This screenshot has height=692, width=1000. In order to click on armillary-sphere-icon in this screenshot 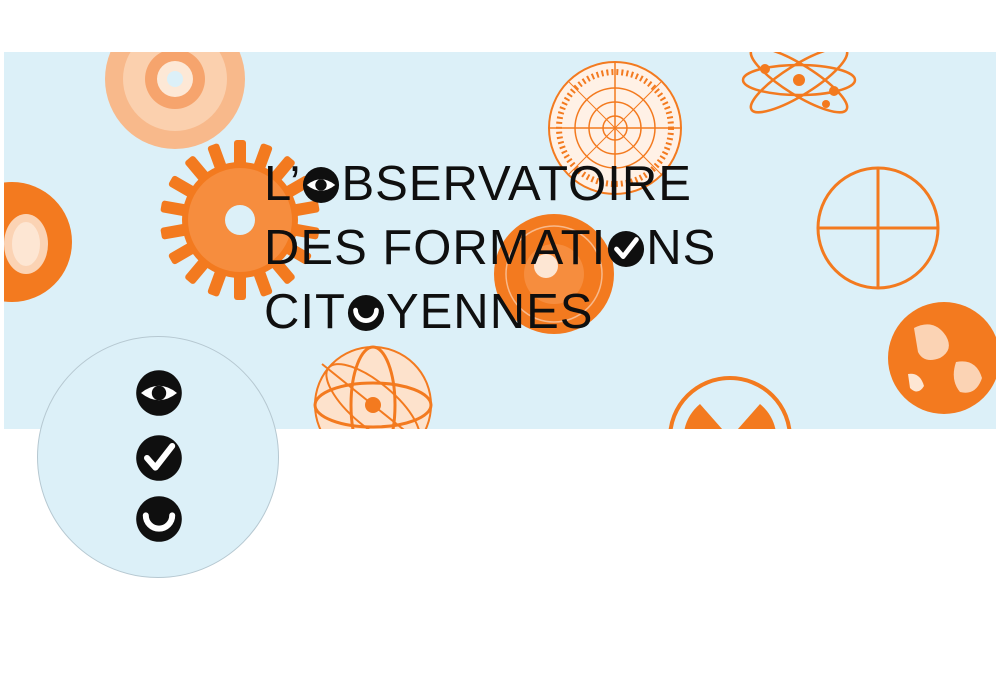, I will do `click(373, 387)`.